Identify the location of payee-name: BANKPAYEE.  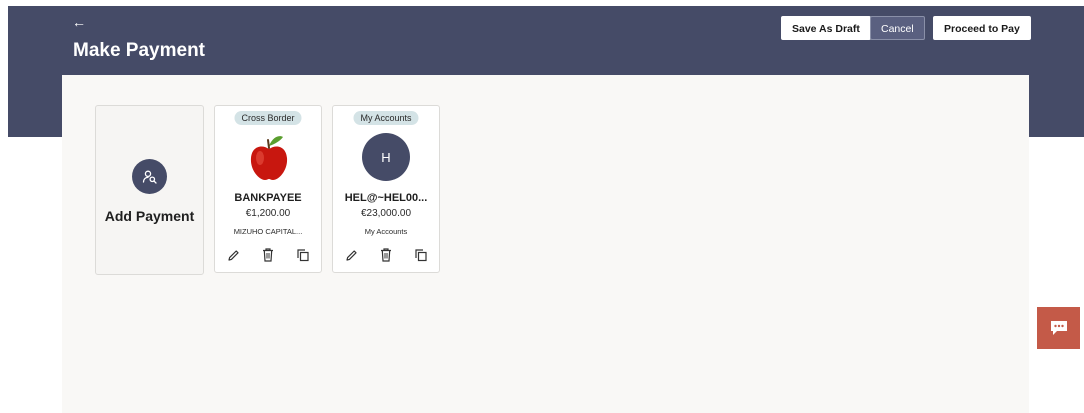
(268, 198).